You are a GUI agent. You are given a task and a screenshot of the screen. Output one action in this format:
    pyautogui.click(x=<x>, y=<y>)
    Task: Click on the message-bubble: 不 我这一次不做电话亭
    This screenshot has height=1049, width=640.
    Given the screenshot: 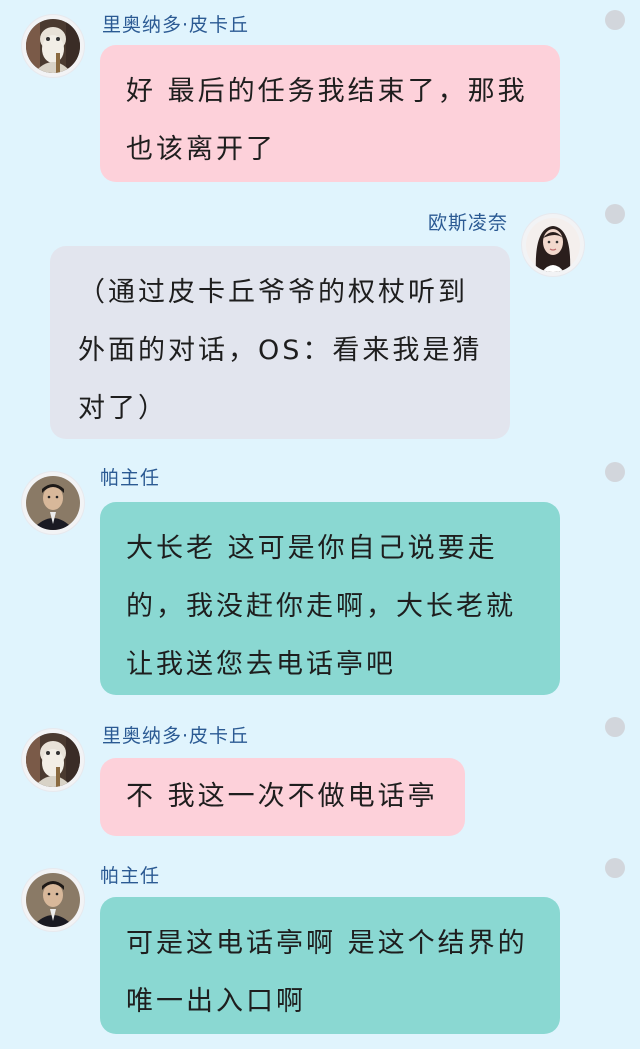 What is the action you would take?
    pyautogui.click(x=282, y=797)
    